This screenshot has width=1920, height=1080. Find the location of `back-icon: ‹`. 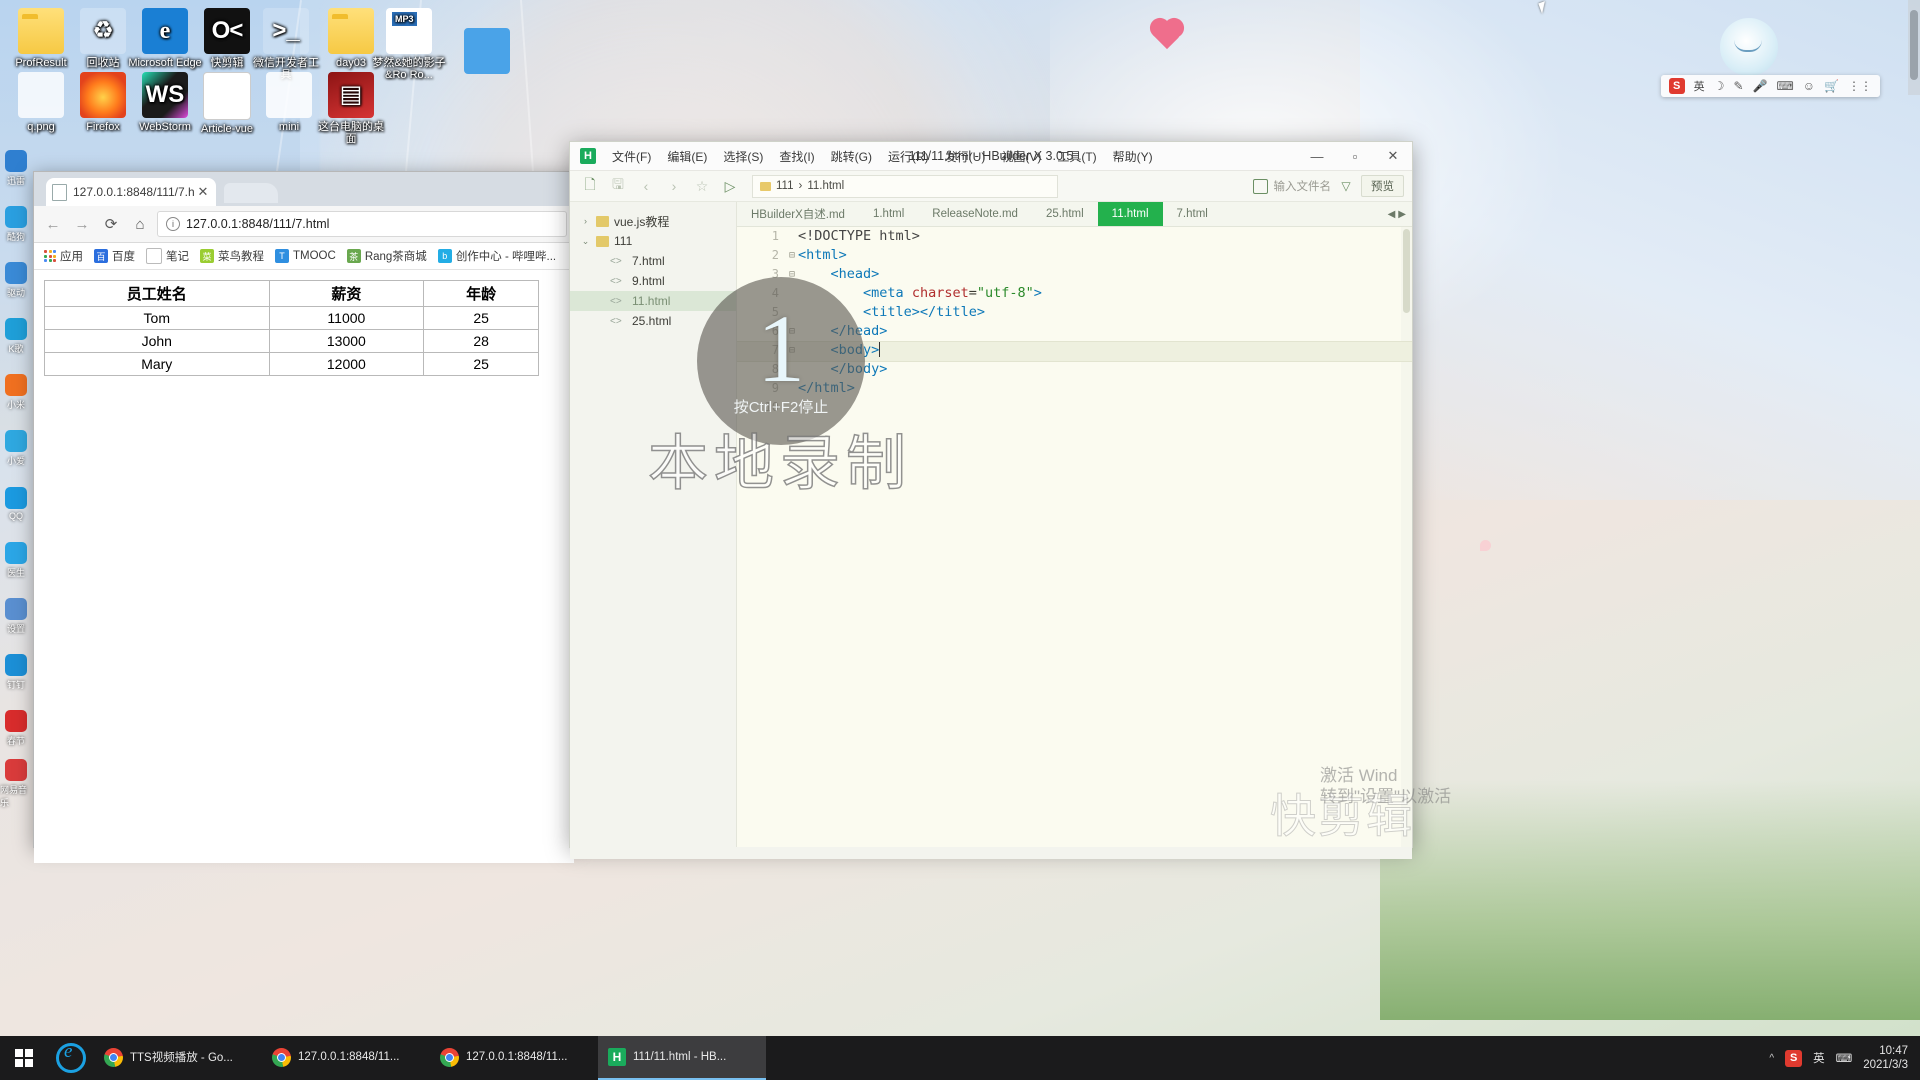

back-icon: ‹ is located at coordinates (646, 186).